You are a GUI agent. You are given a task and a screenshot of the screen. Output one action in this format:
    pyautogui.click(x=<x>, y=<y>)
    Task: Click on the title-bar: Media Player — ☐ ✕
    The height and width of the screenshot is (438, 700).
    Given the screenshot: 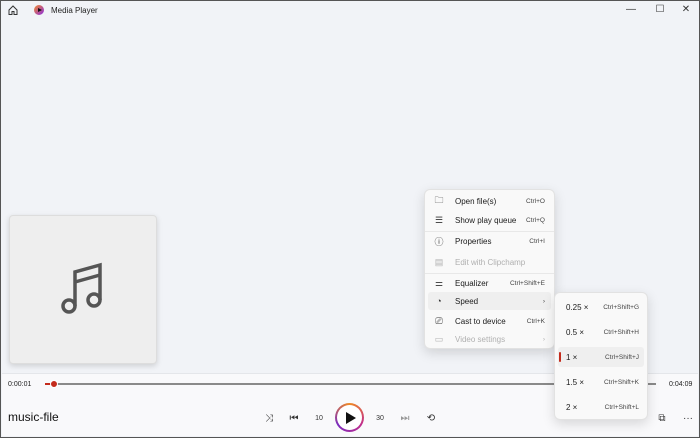 What is the action you would take?
    pyautogui.click(x=350, y=10)
    